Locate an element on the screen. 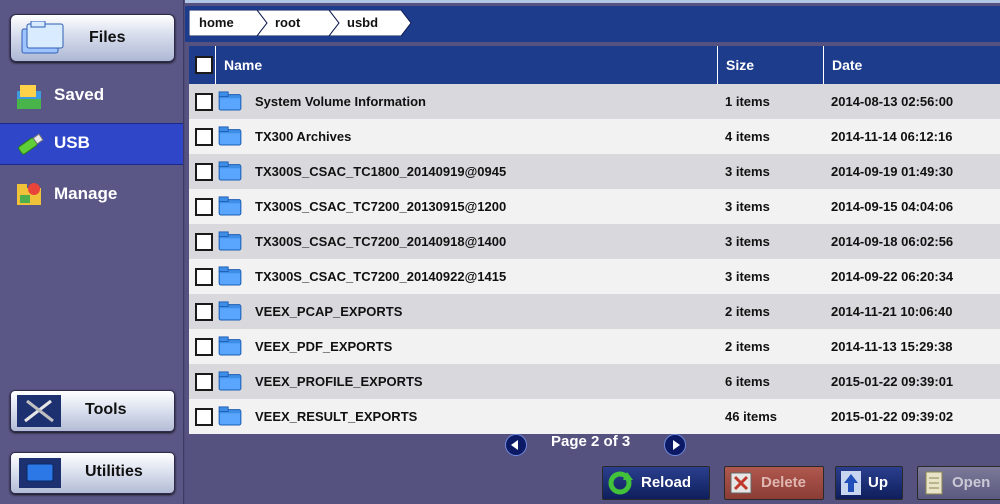  up-arrow-icon is located at coordinates (851, 483).